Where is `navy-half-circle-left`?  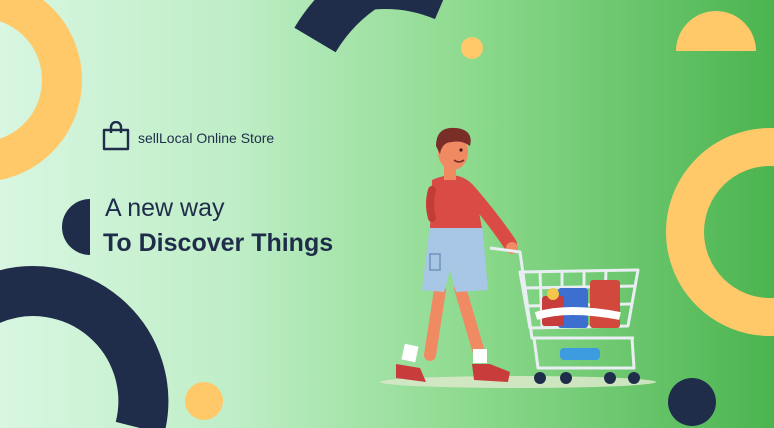 navy-half-circle-left is located at coordinates (76, 227).